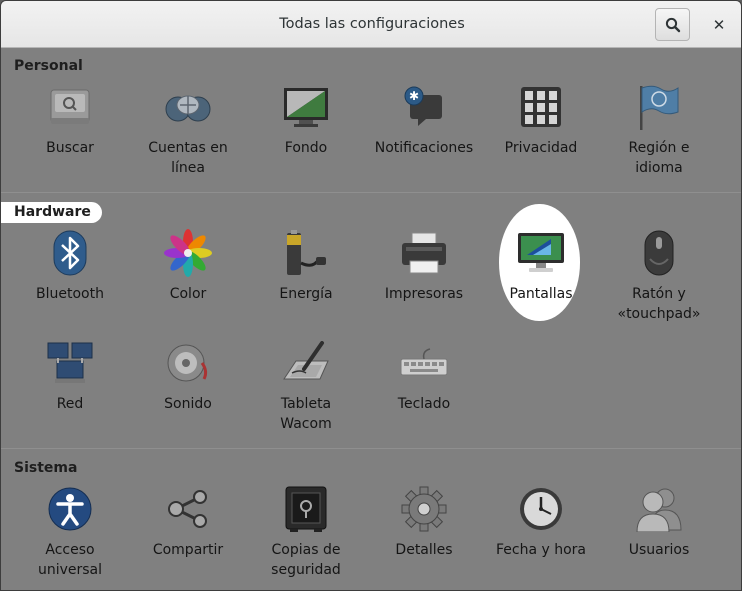  Describe the element at coordinates (424, 294) in the screenshot. I see `panel-label: Impresoras` at that location.